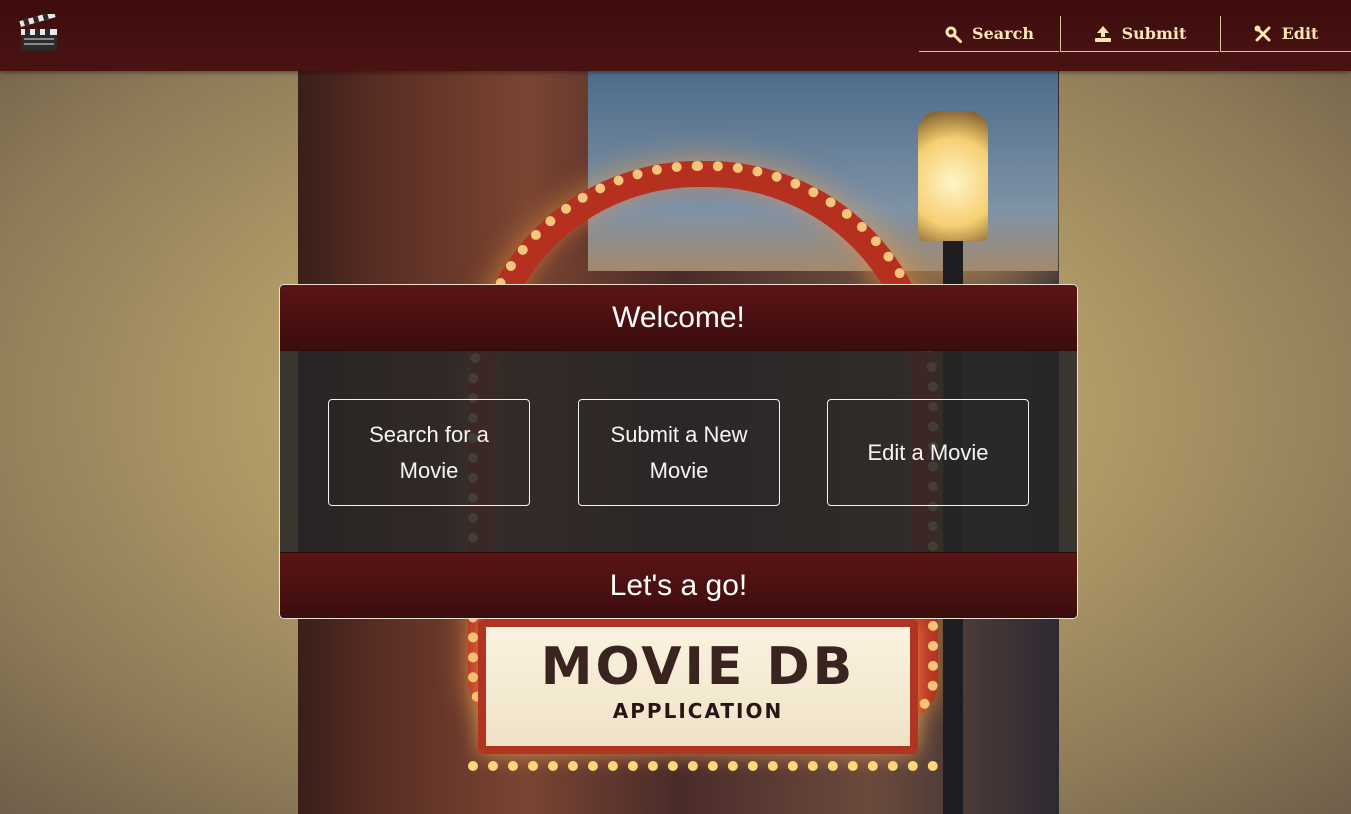  I want to click on upload-icon, so click(1103, 34).